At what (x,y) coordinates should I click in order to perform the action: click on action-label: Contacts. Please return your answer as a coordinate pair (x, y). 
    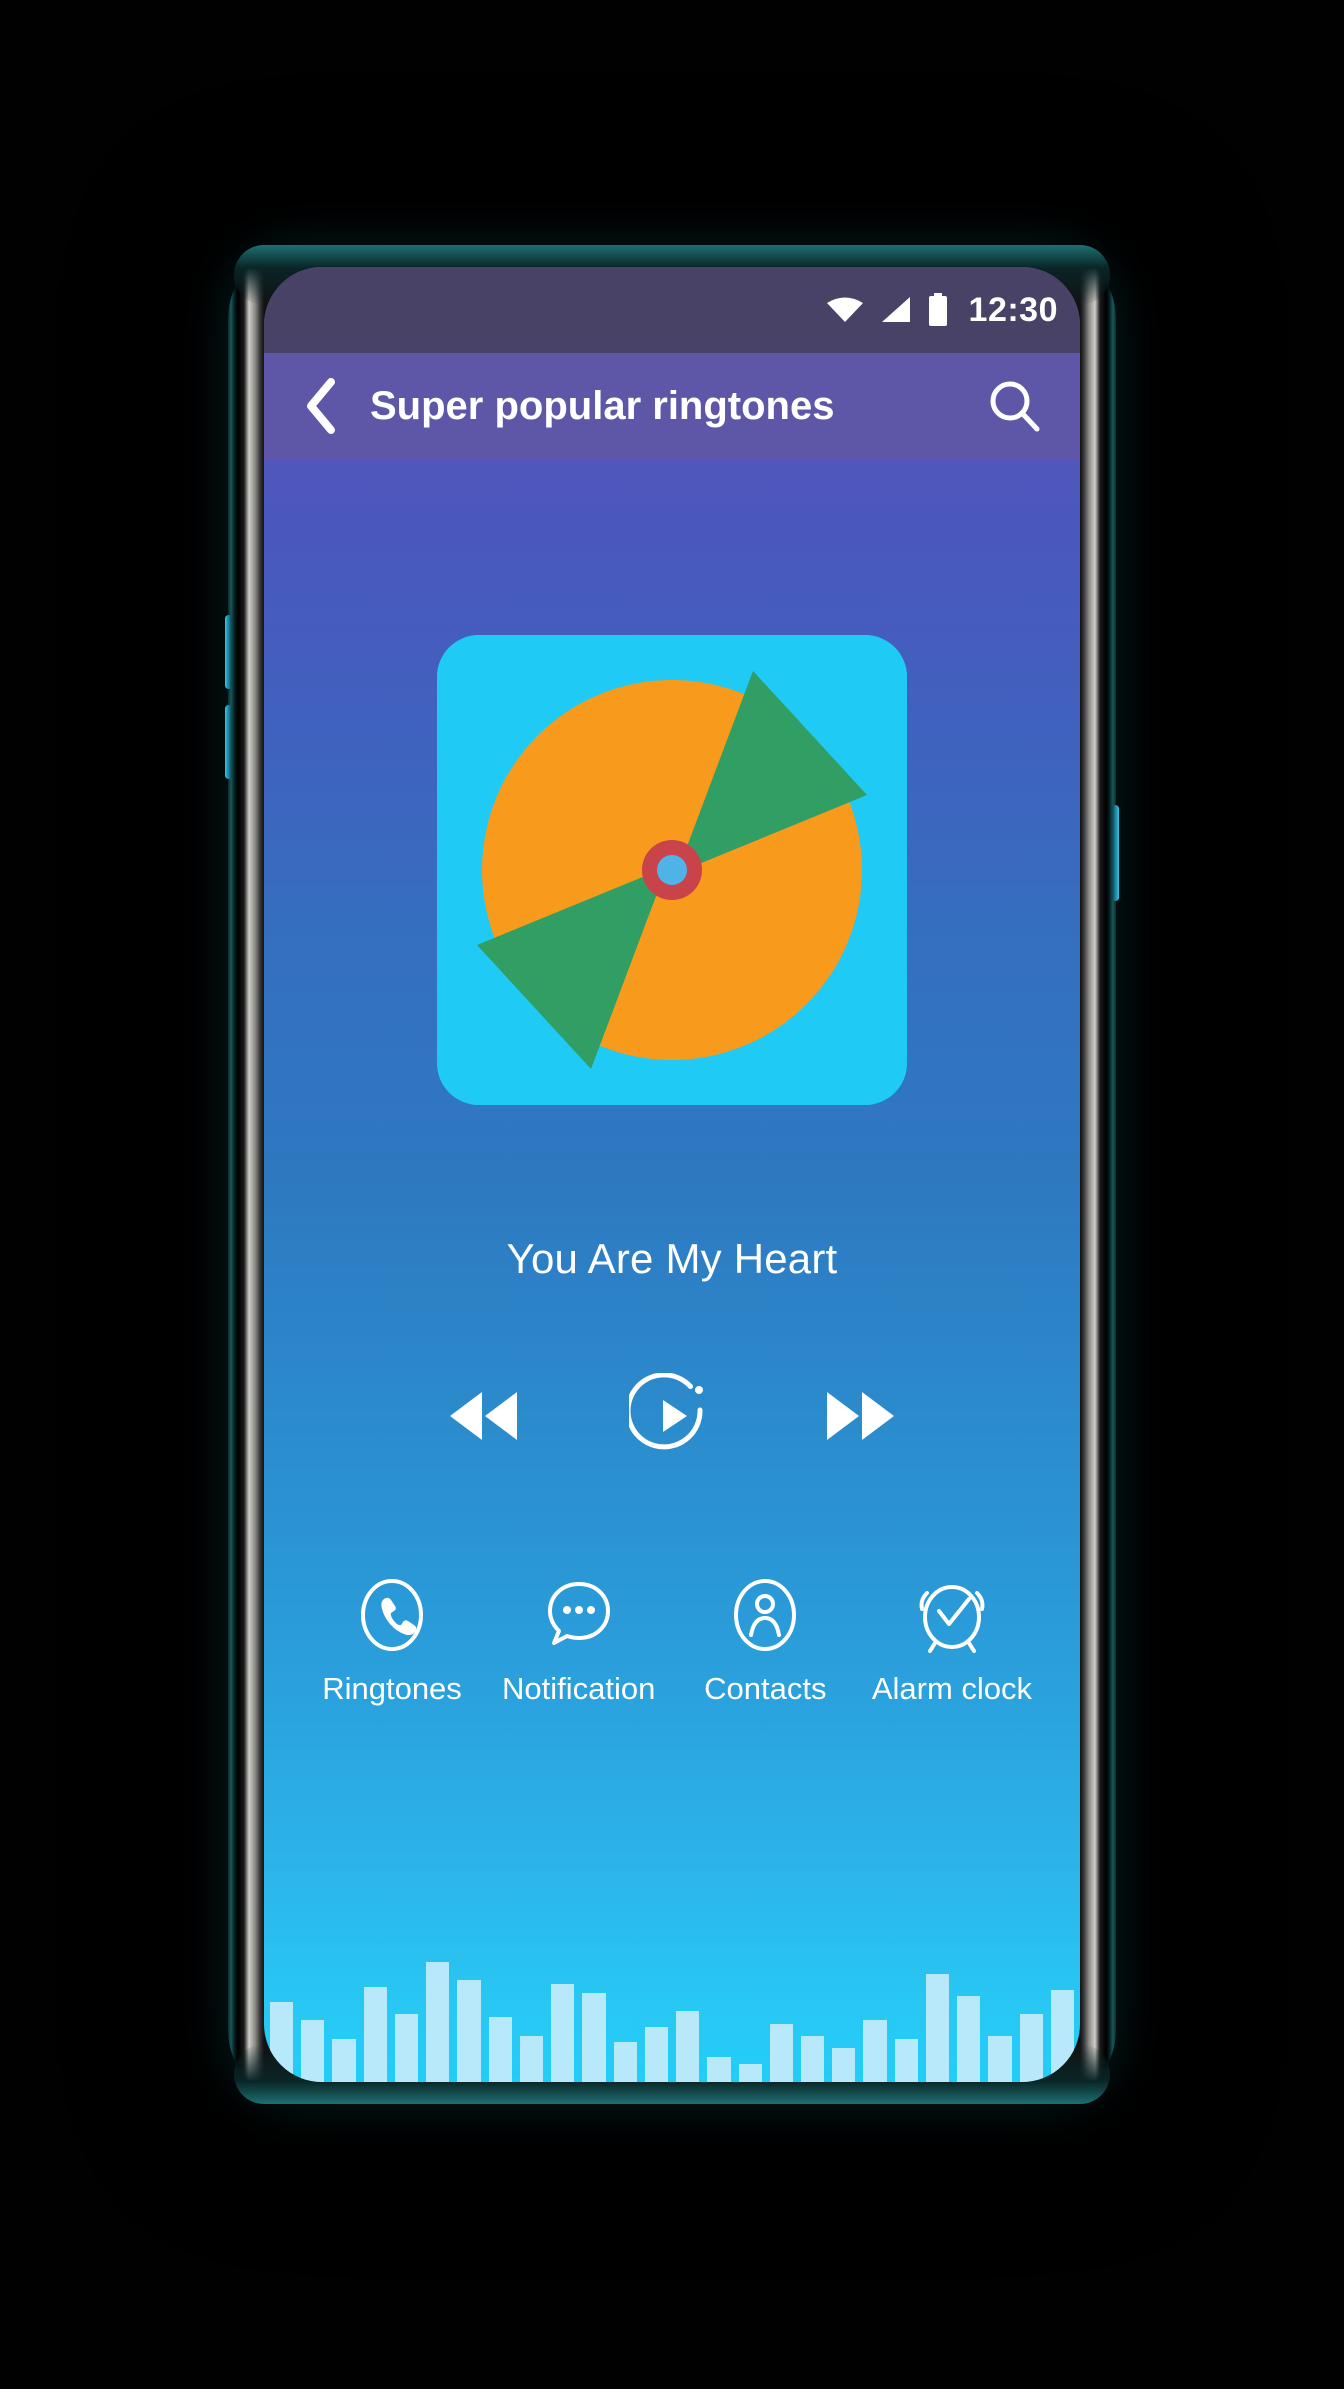
    Looking at the image, I should click on (765, 1688).